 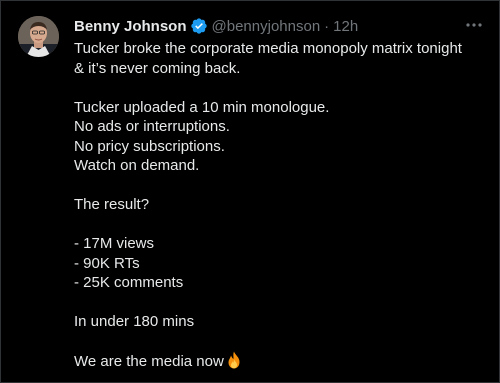 I want to click on more-horizontal-icon, so click(x=474, y=25).